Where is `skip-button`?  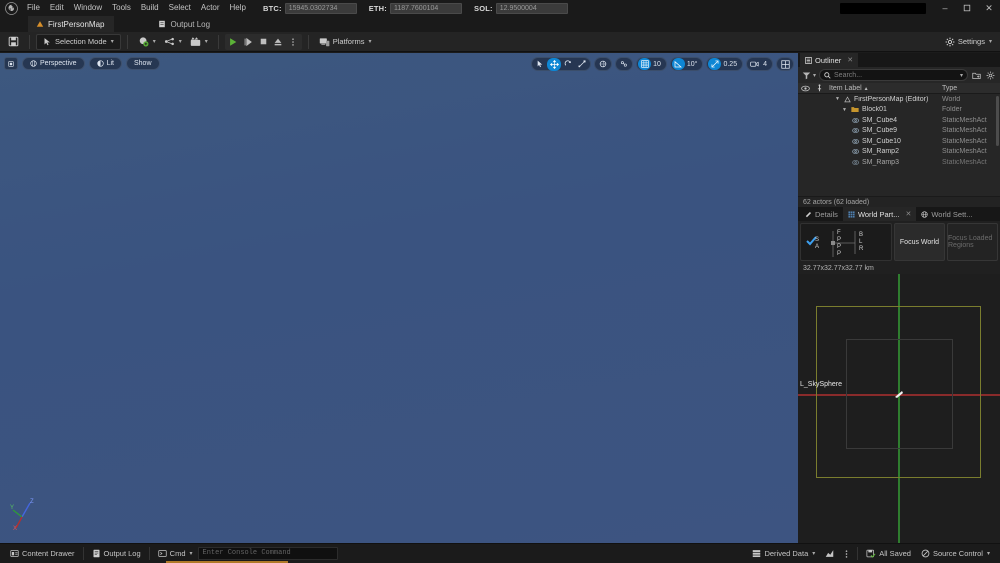 skip-button is located at coordinates (248, 42).